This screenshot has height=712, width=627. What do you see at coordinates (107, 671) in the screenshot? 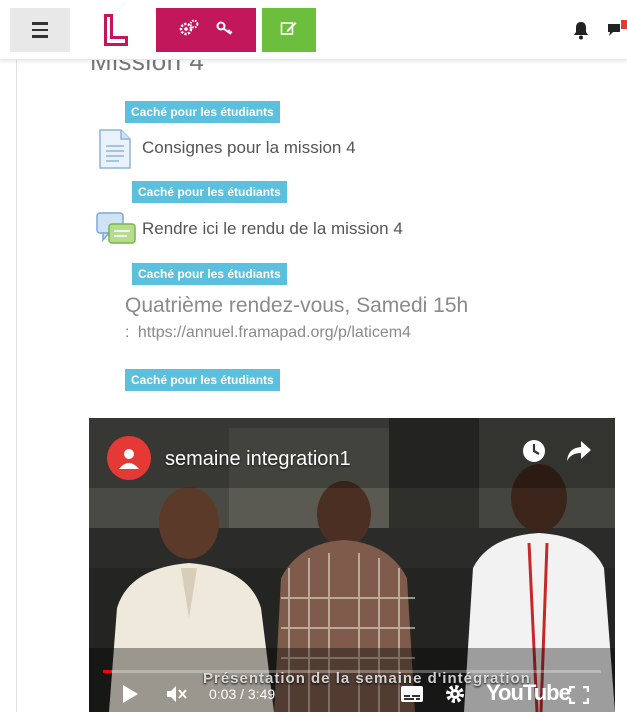
I see `progress-played` at bounding box center [107, 671].